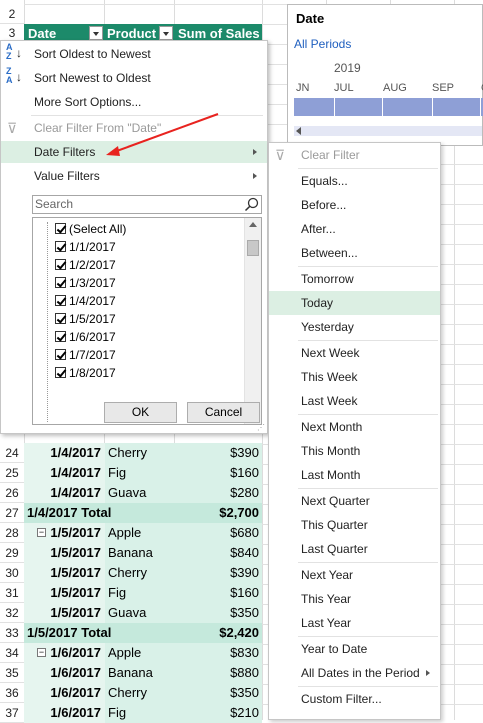 The image size is (483, 723). Describe the element at coordinates (354, 303) in the screenshot. I see `submenu-item-today: Today` at that location.